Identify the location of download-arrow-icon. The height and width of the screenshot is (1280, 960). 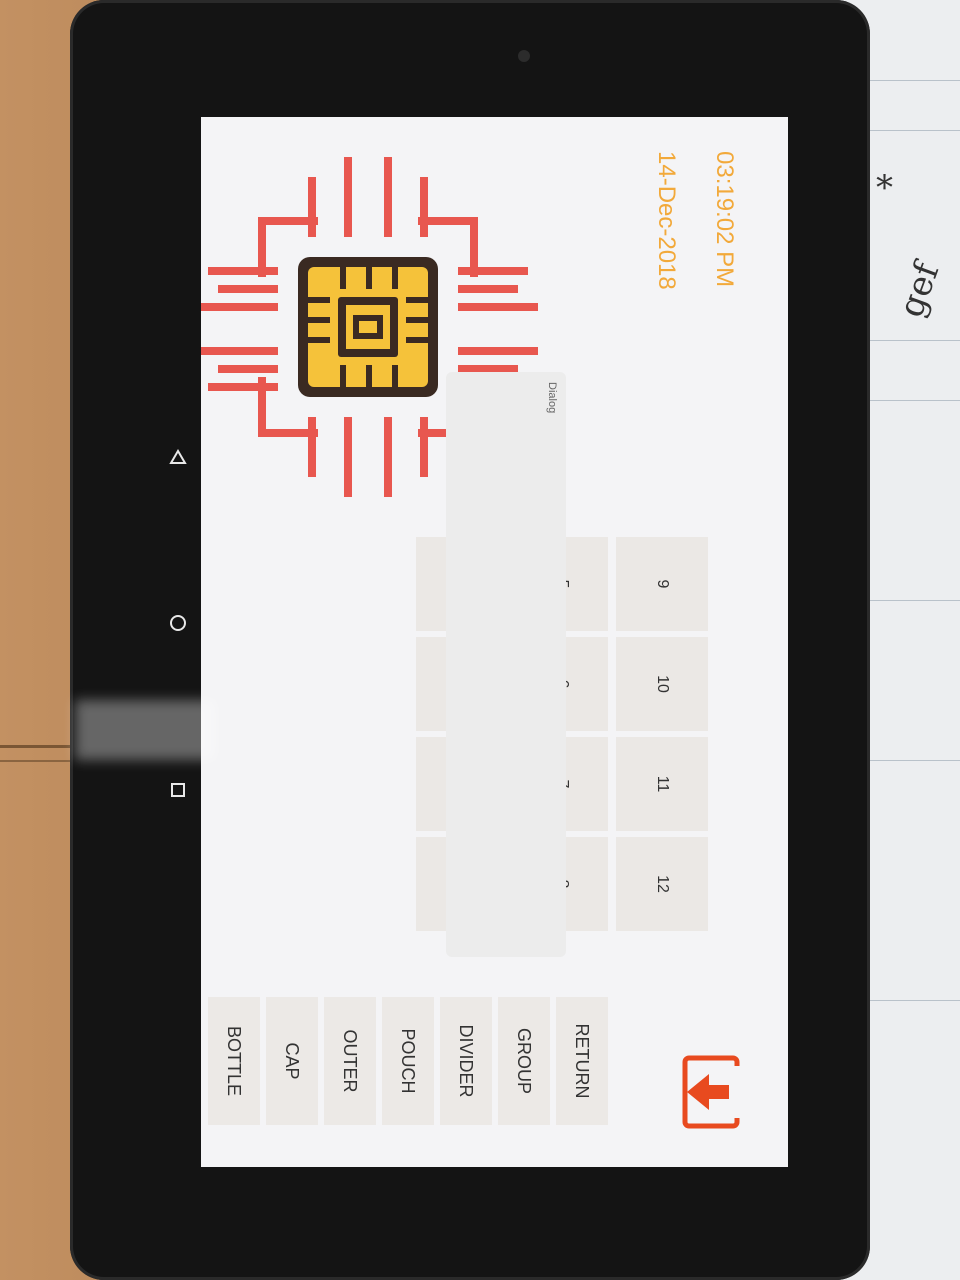
(708, 1092).